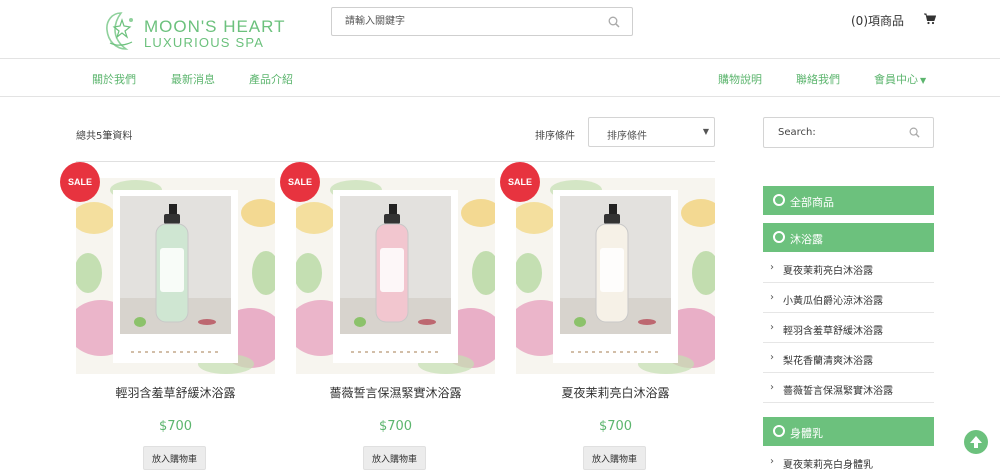 The height and width of the screenshot is (475, 1000). Describe the element at coordinates (462, 21) in the screenshot. I see `header-search-input` at that location.